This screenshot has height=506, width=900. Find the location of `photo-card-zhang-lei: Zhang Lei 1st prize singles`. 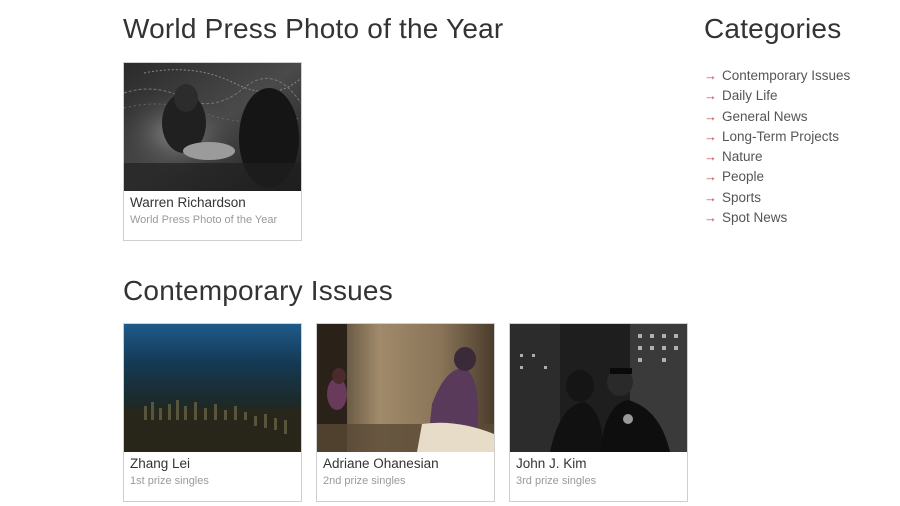

photo-card-zhang-lei: Zhang Lei 1st prize singles is located at coordinates (212, 412).